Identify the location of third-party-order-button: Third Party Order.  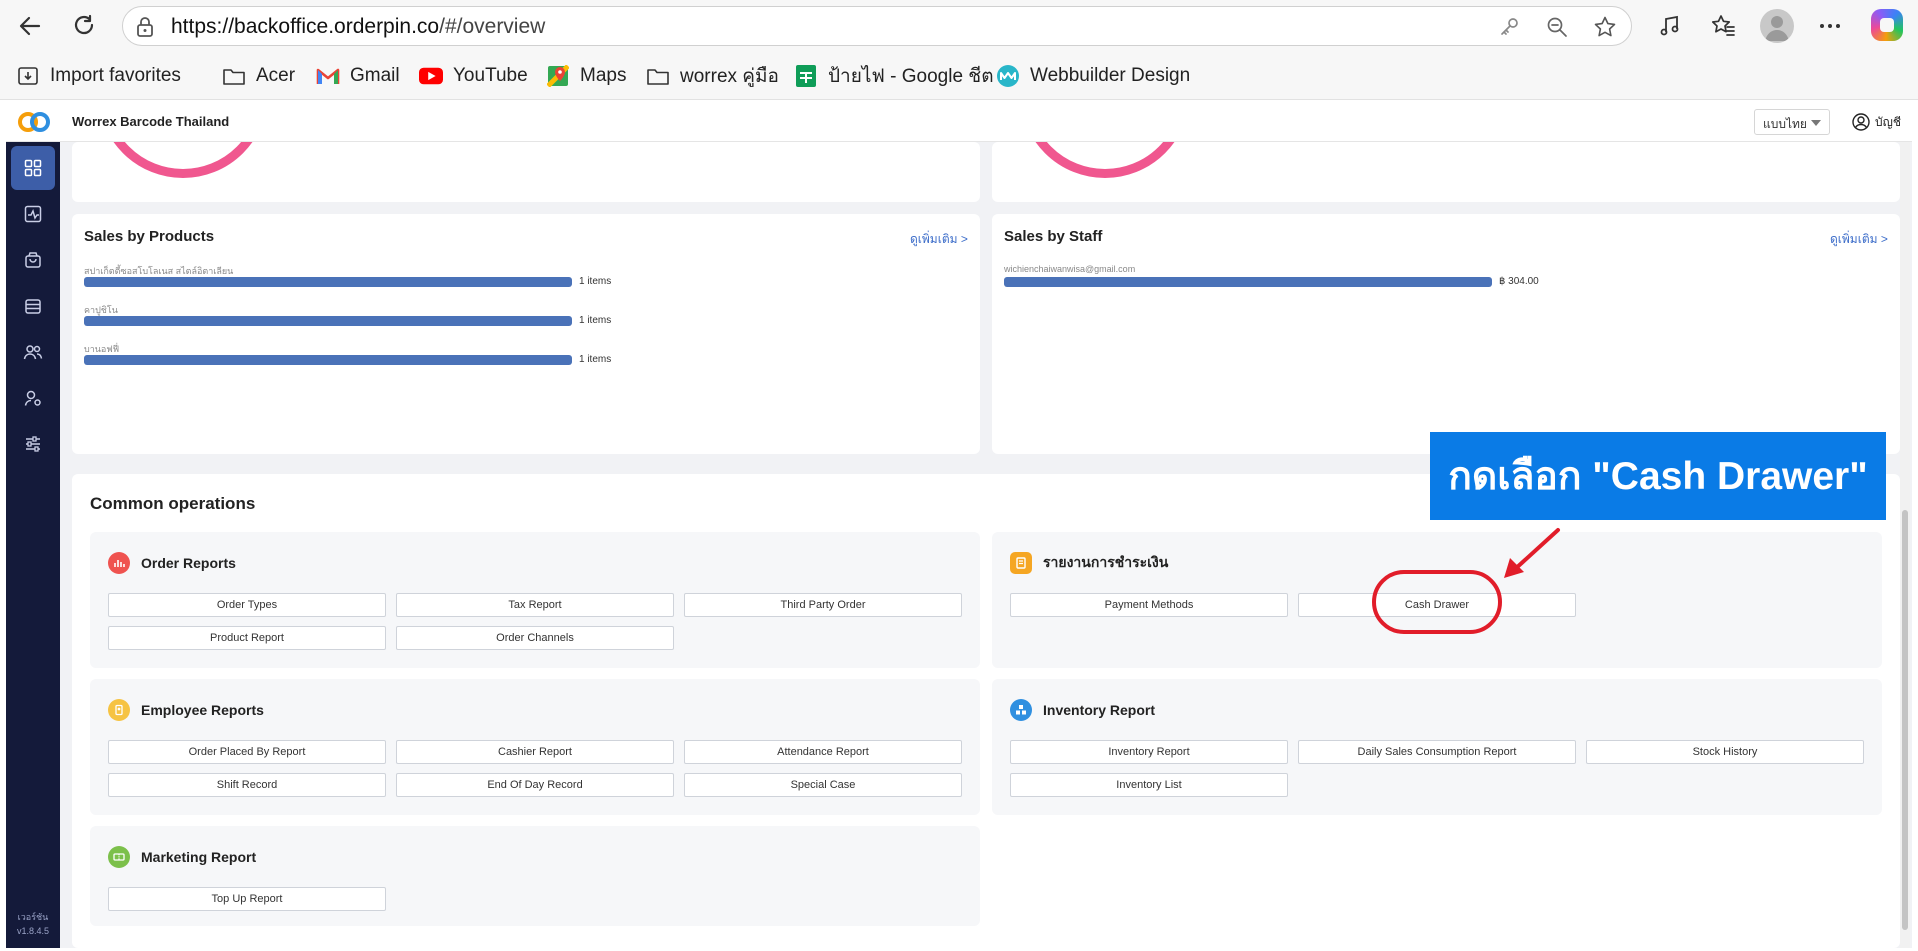
(823, 605).